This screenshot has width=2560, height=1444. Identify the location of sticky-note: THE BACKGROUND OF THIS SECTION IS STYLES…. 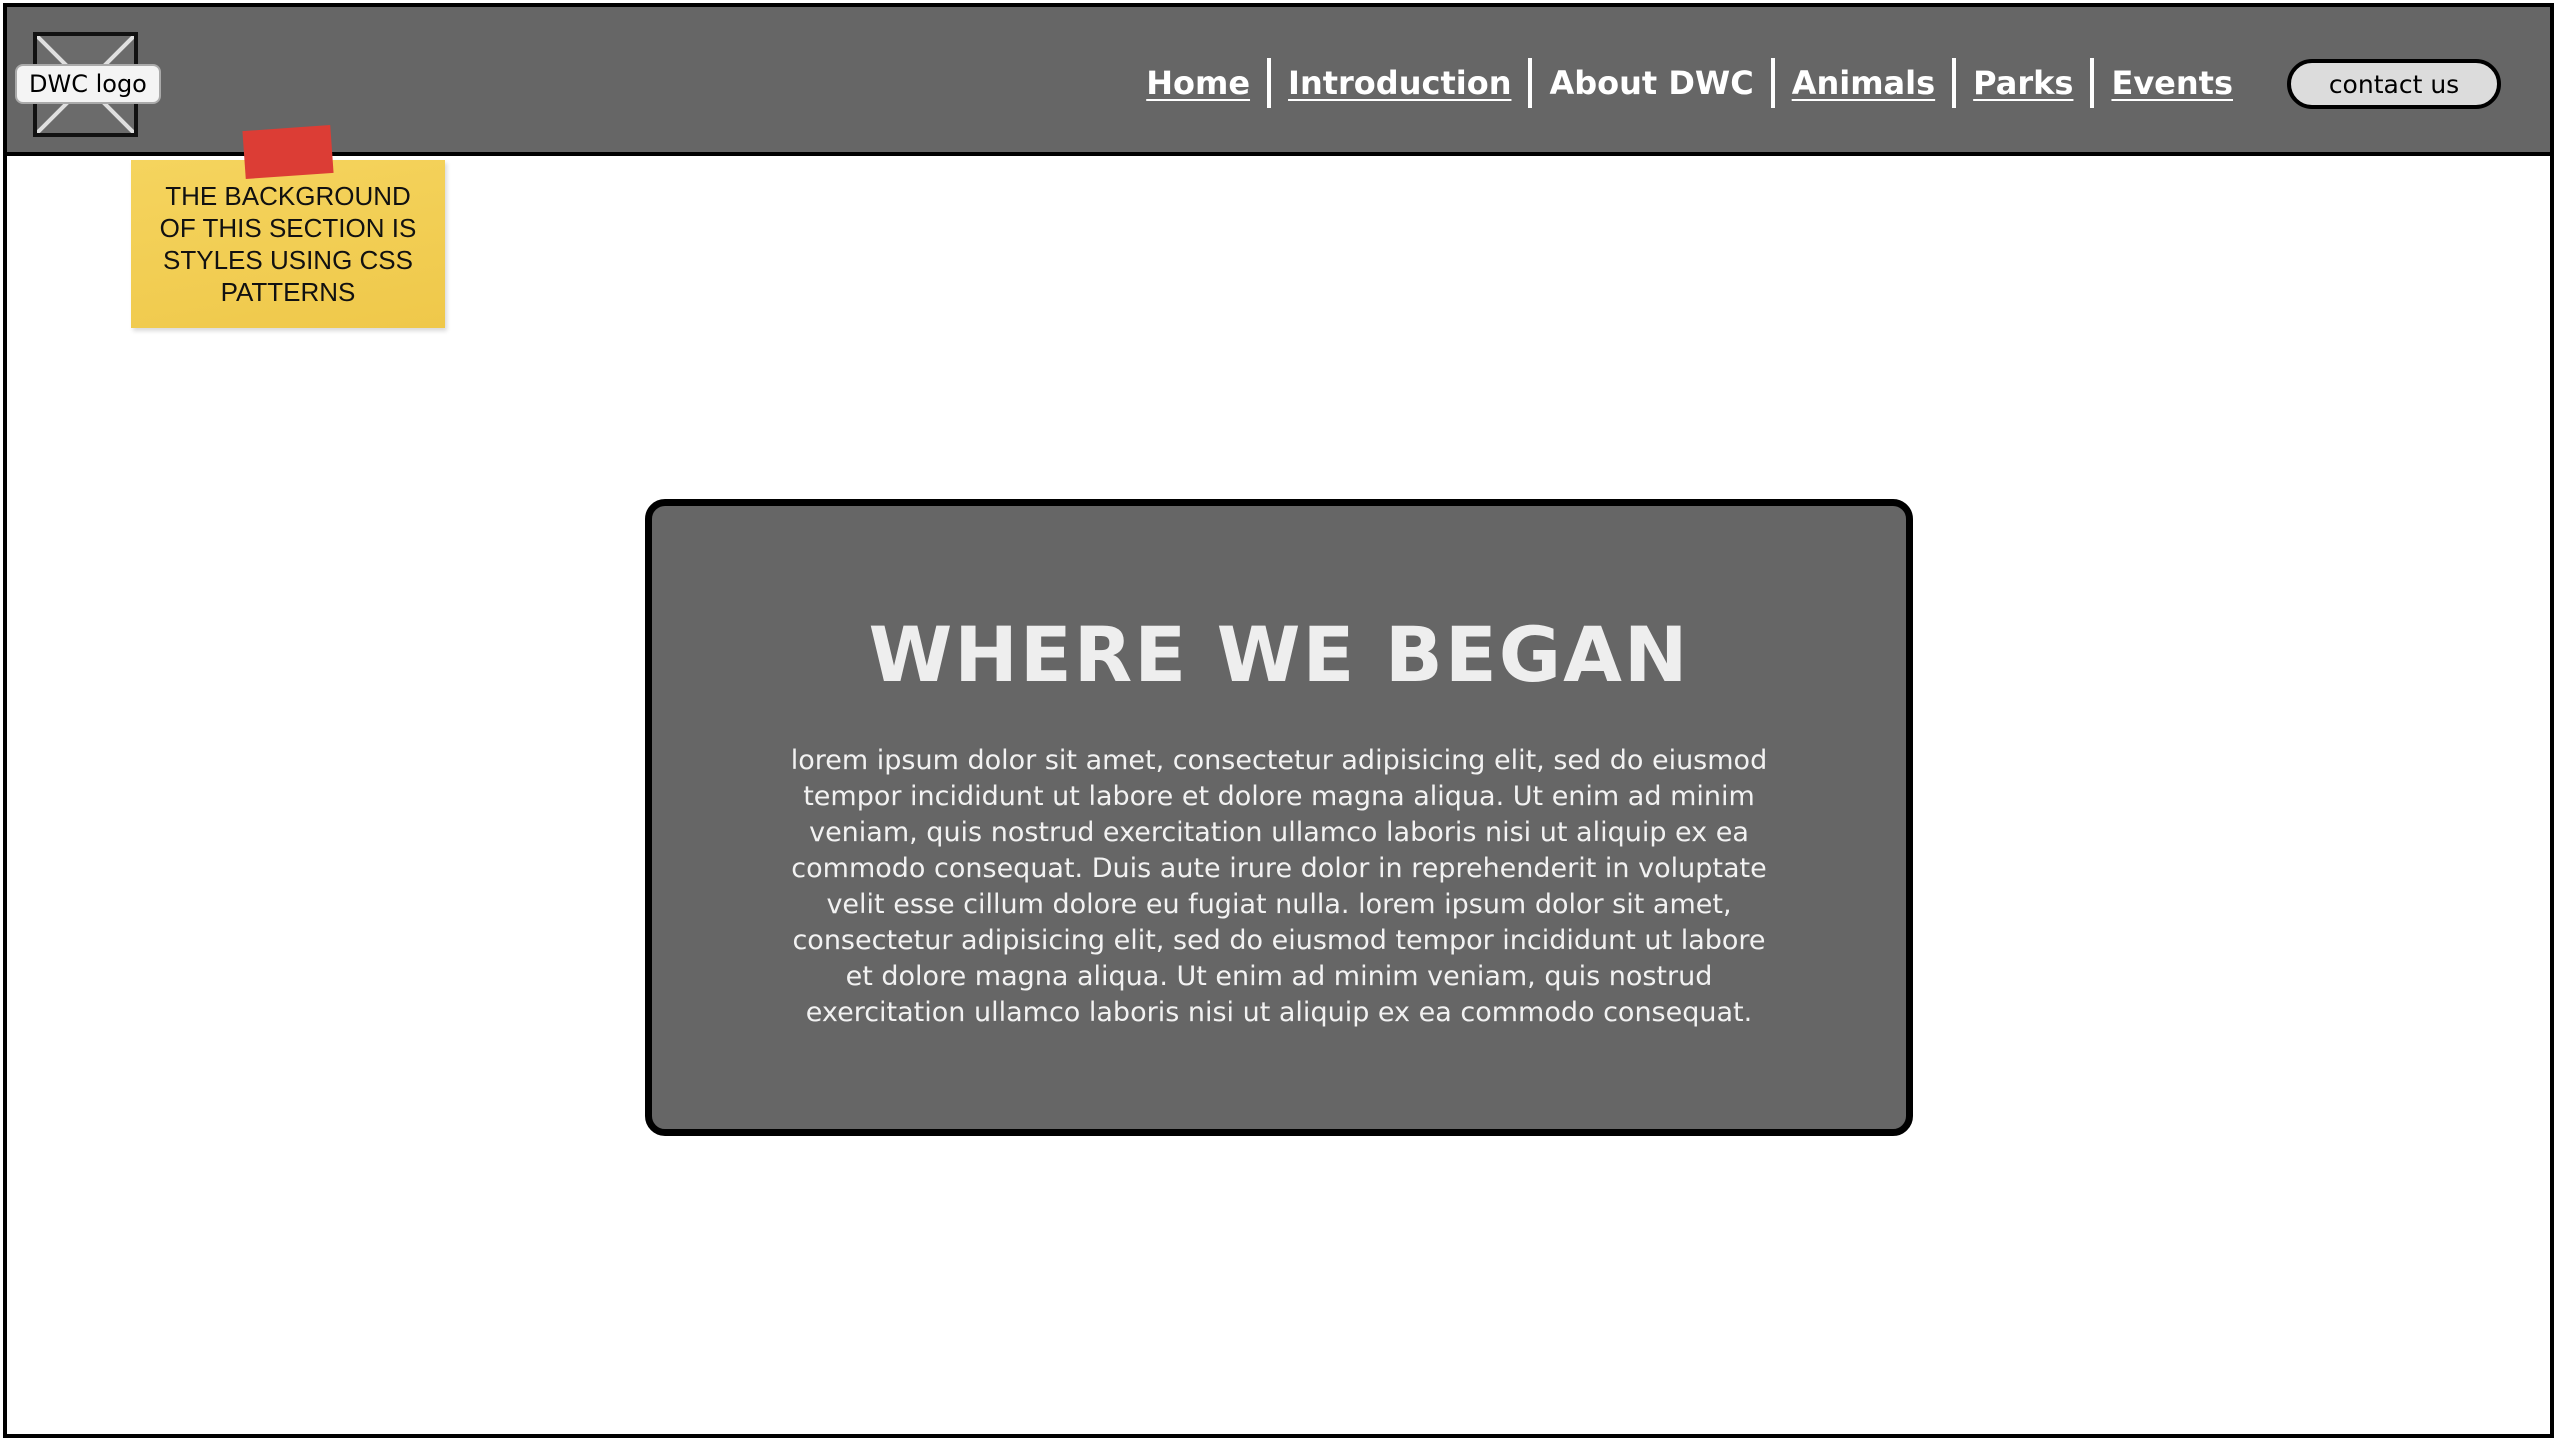
(288, 244).